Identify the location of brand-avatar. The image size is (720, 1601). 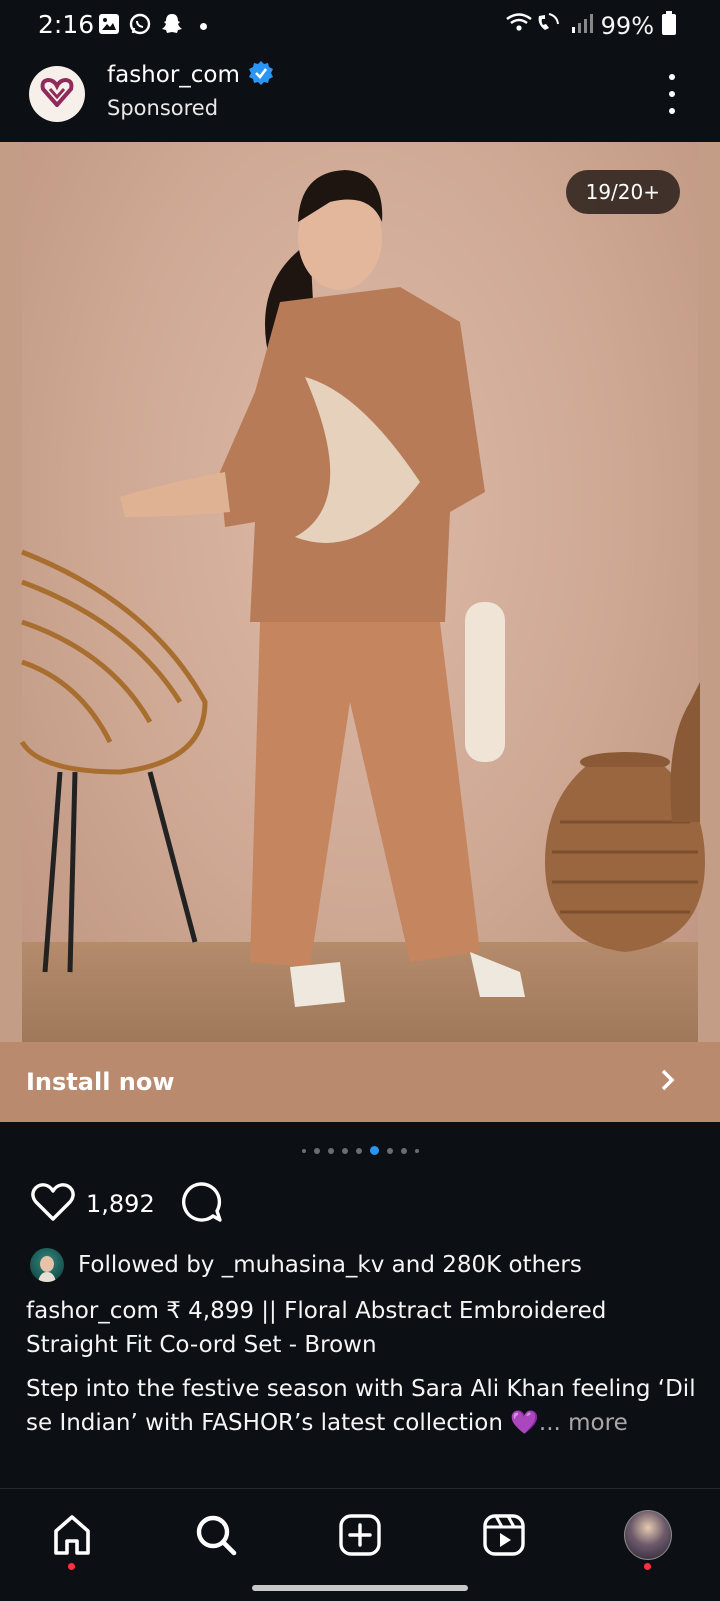
(57, 94).